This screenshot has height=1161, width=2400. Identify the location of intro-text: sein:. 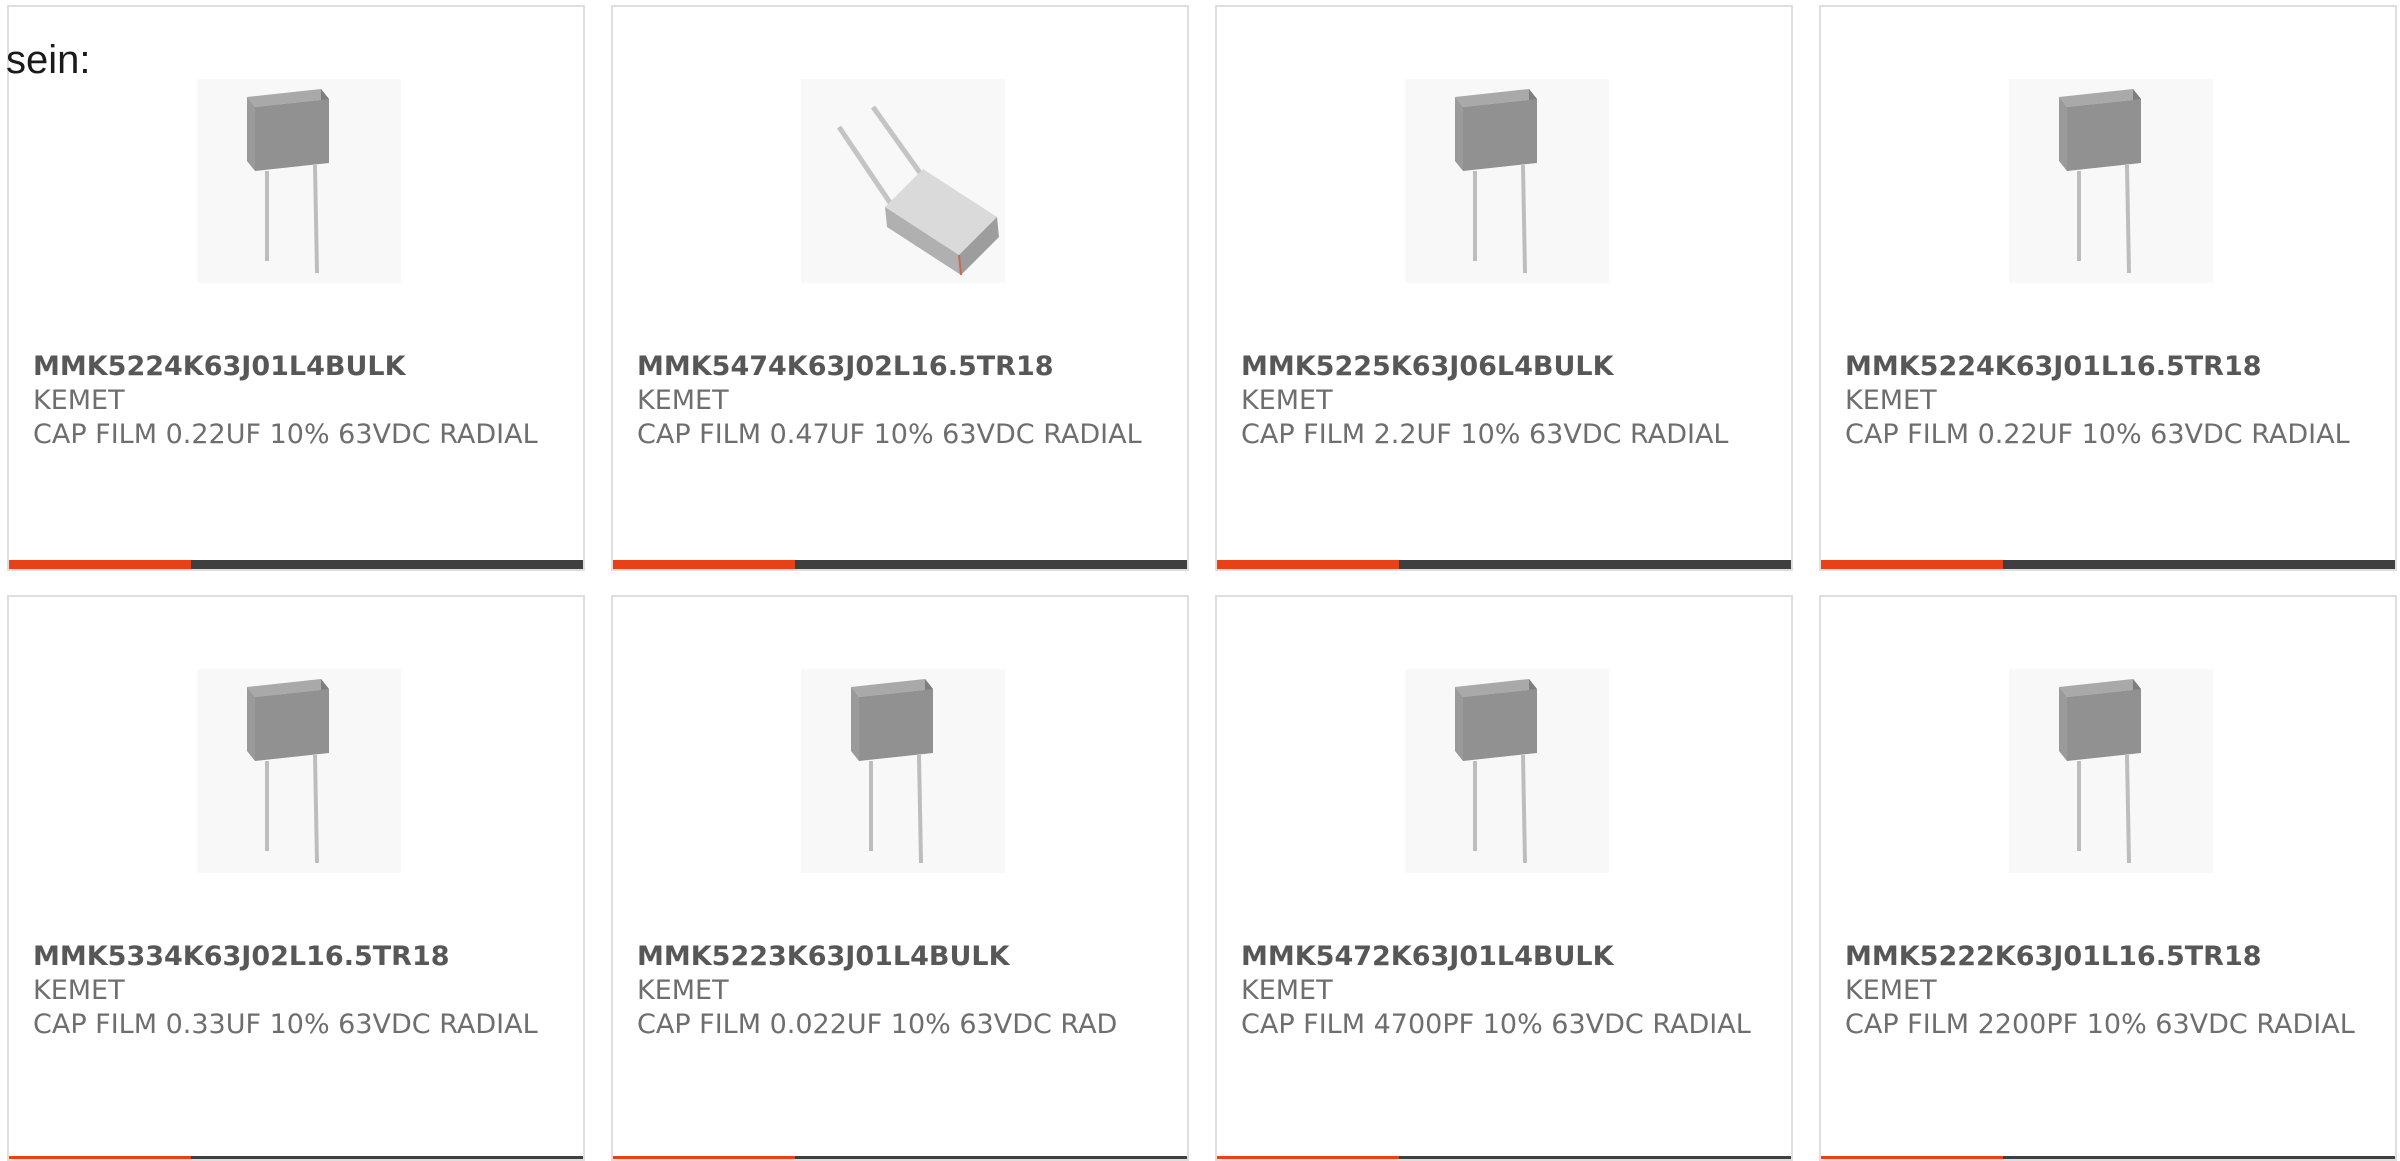
(48, 60).